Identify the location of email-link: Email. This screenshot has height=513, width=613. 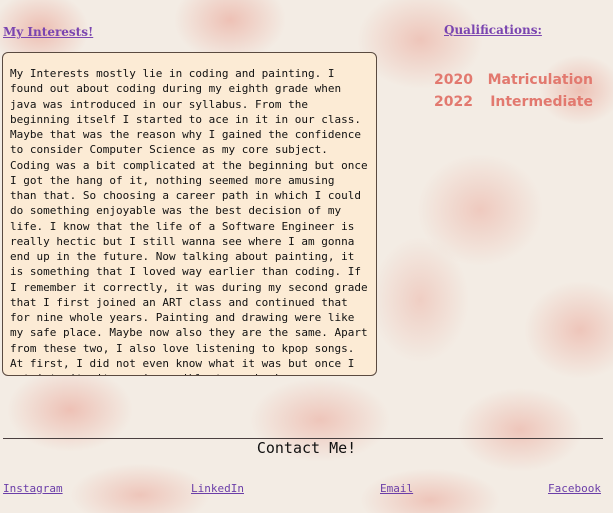
(396, 488).